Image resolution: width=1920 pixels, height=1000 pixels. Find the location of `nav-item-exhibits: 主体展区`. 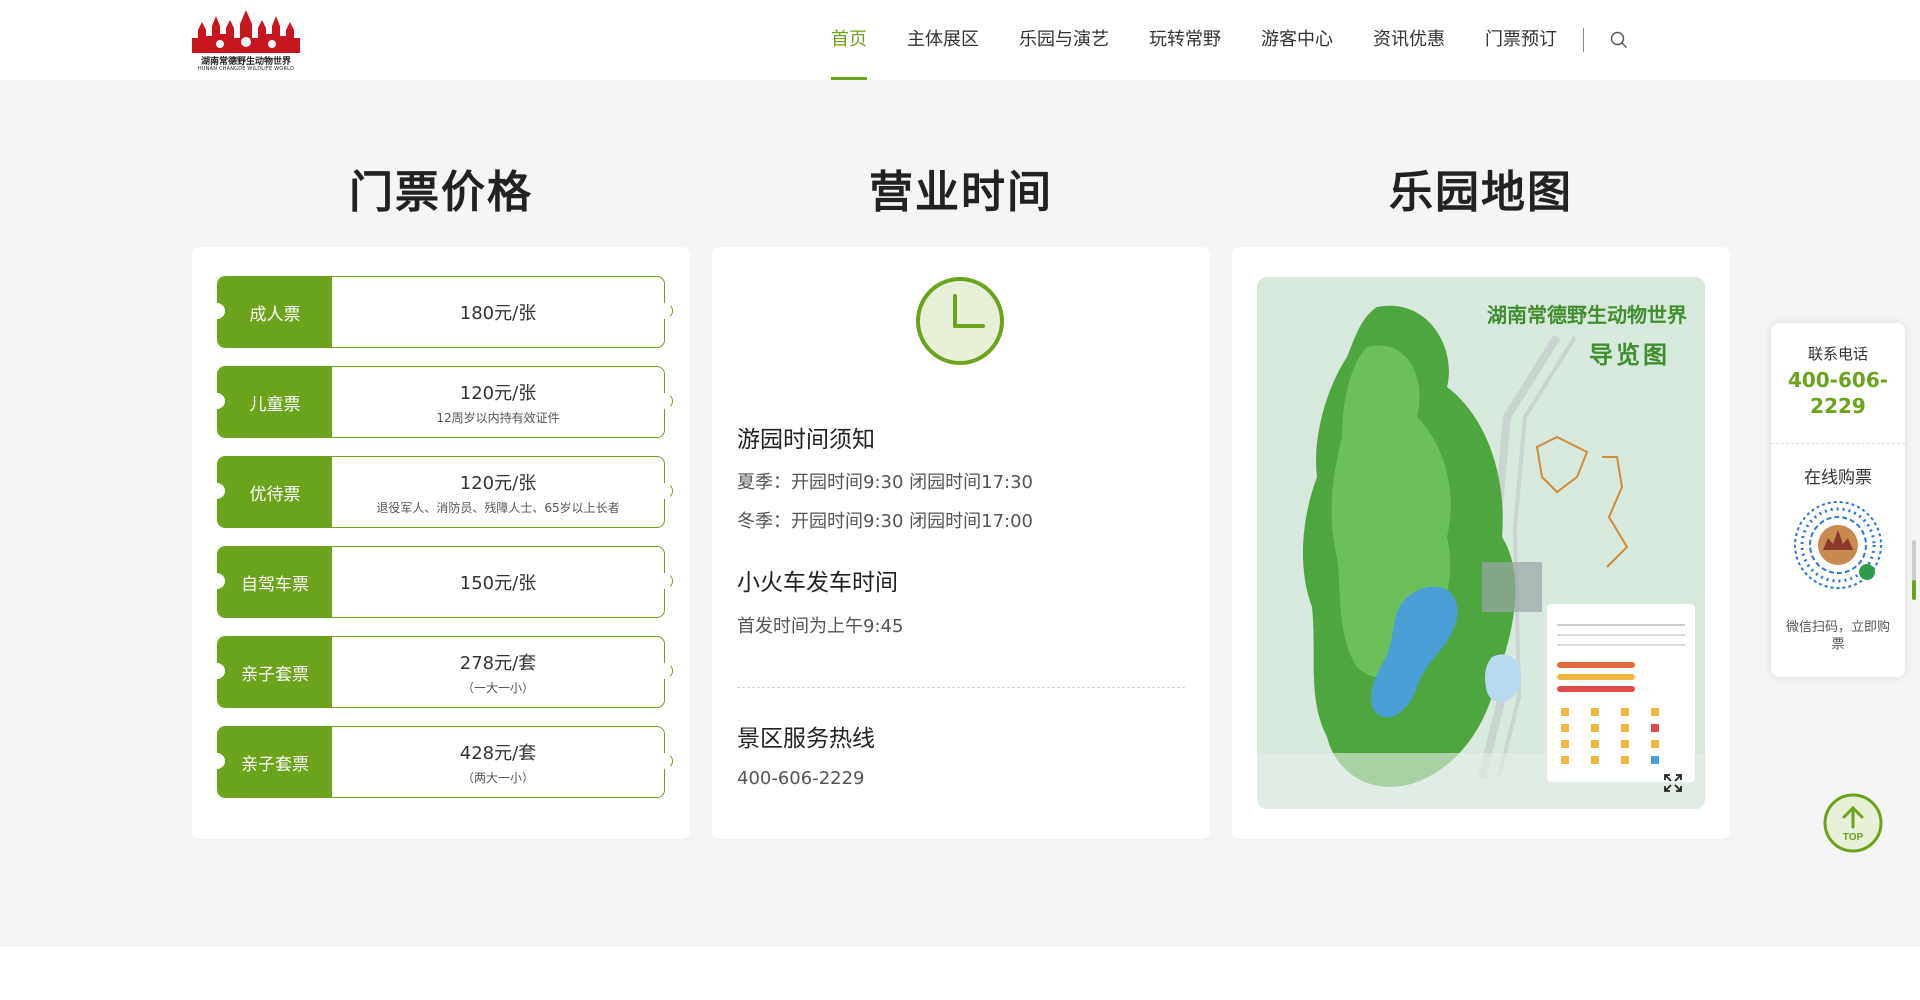

nav-item-exhibits: 主体展区 is located at coordinates (943, 40).